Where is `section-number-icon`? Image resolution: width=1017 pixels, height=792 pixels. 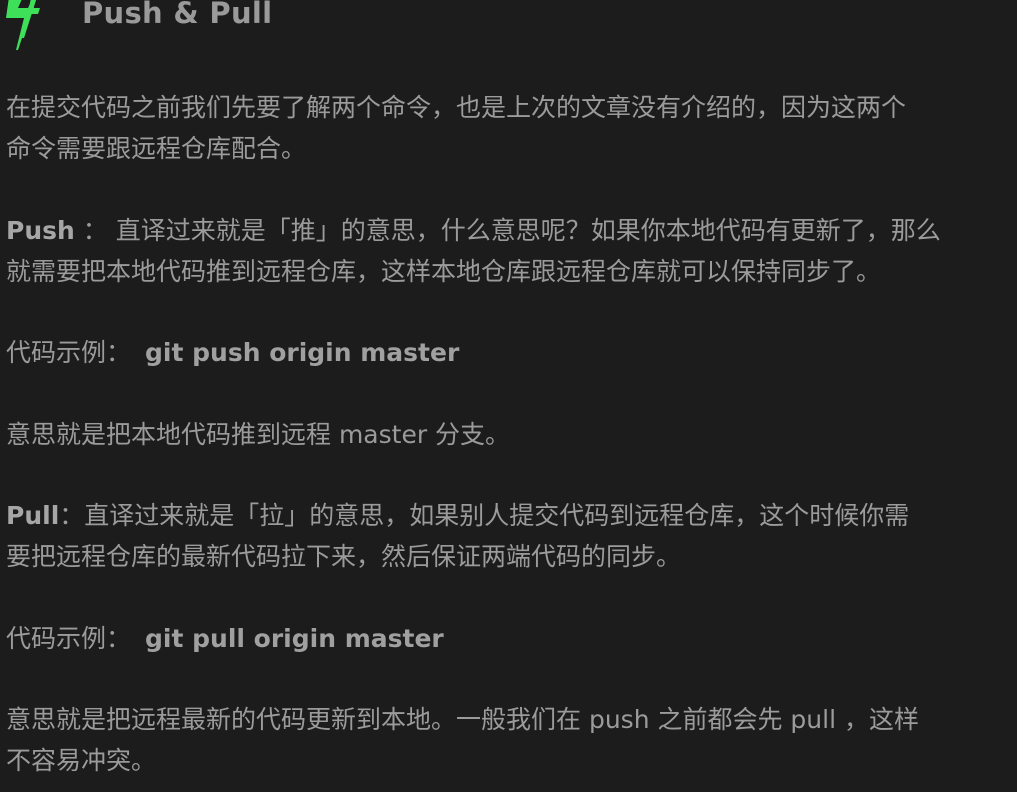
section-number-icon is located at coordinates (23, 25).